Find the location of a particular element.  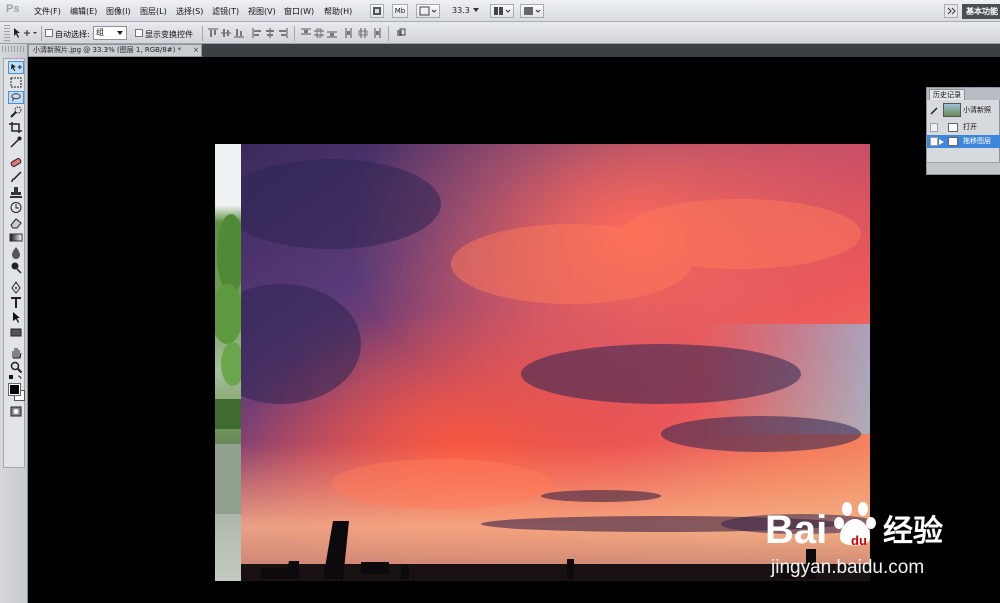

snapshot-label: 小清新照 is located at coordinates (977, 110).